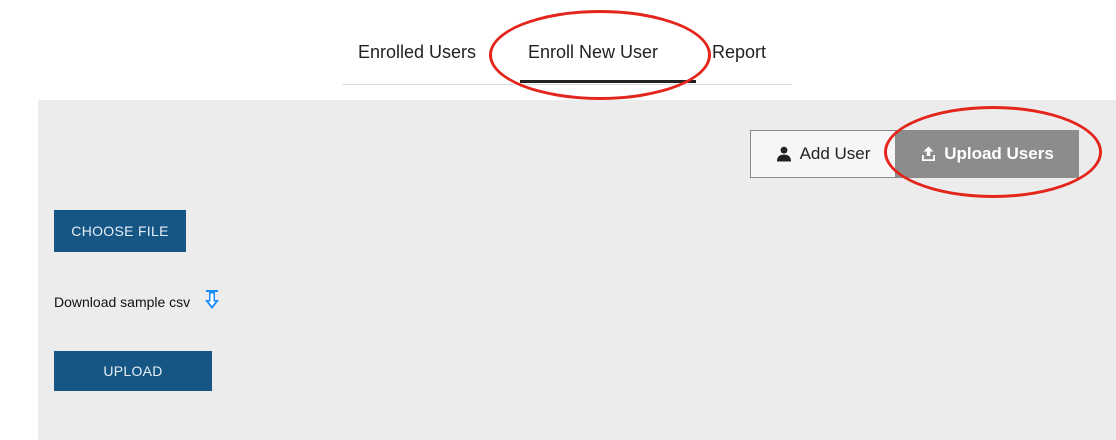  Describe the element at coordinates (212, 301) in the screenshot. I see `download-icon` at that location.